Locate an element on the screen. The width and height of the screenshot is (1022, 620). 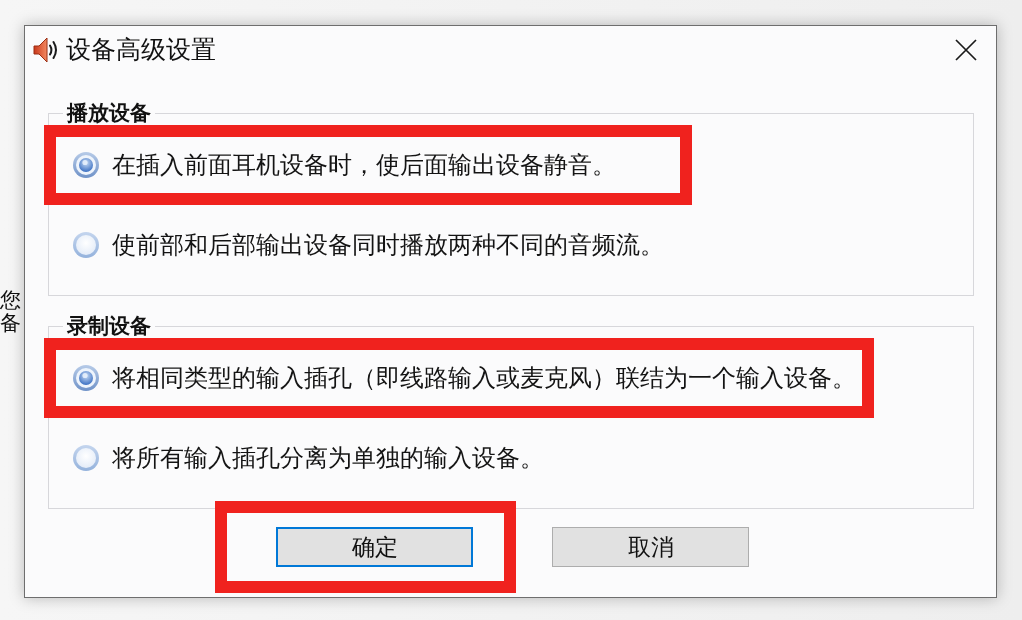
background-text: 您 is located at coordinates (11, 300).